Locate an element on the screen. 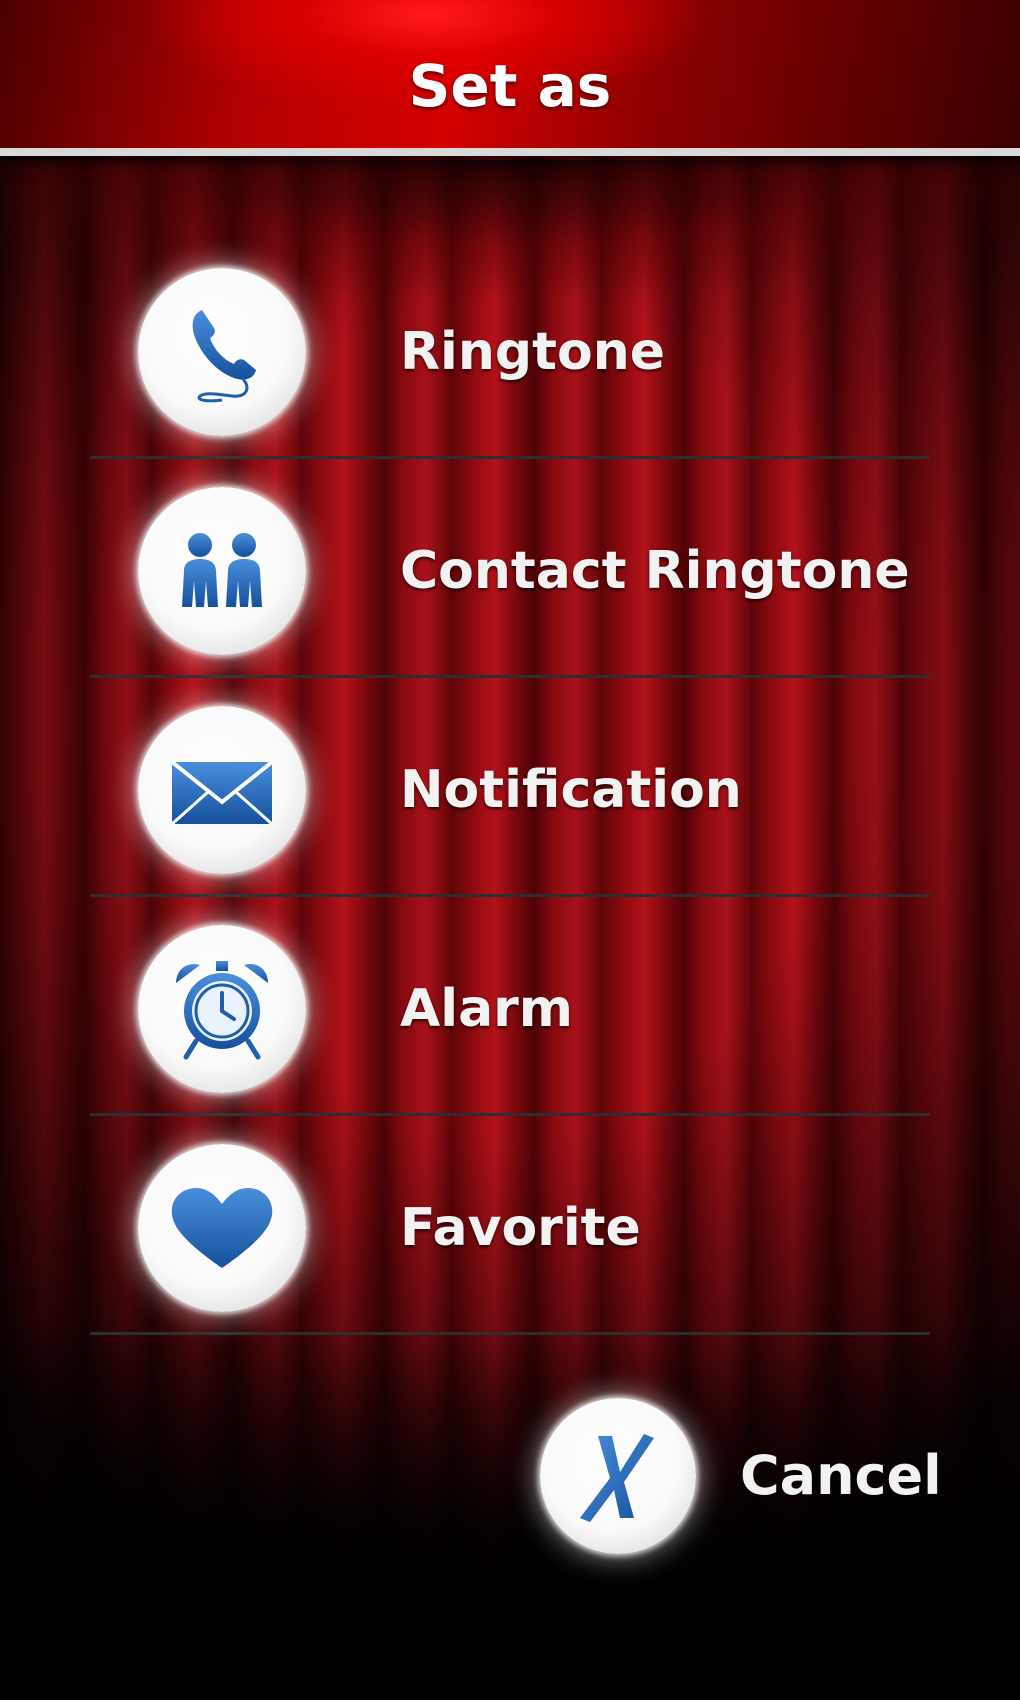 The width and height of the screenshot is (1020, 1700). menu-item-notification: Notification is located at coordinates (510, 787).